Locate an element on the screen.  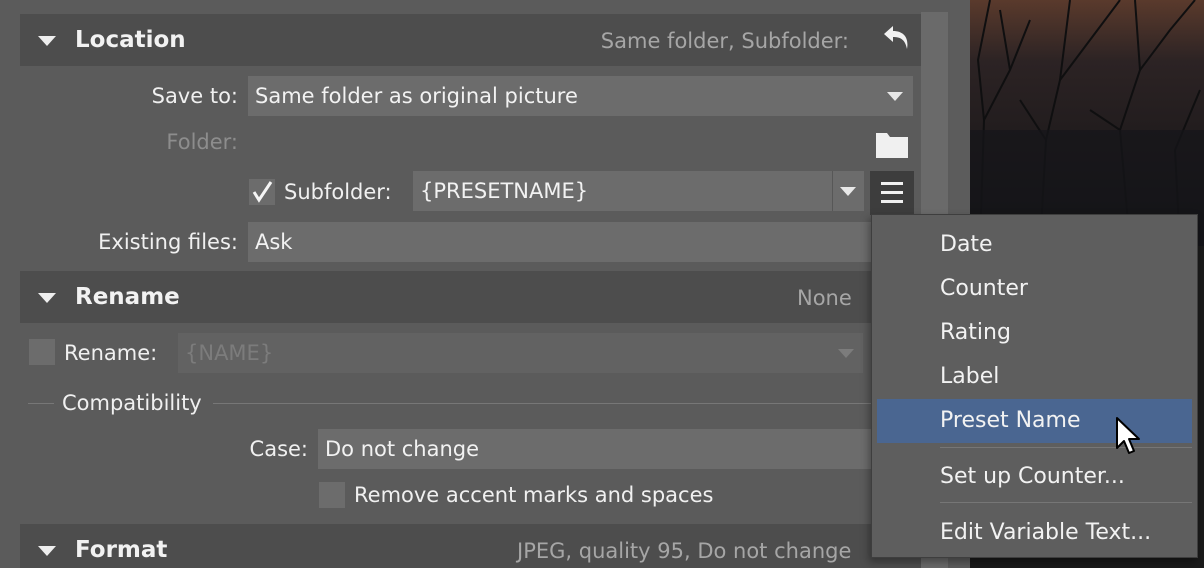
existing-files-label: Existing files: is located at coordinates (168, 242).